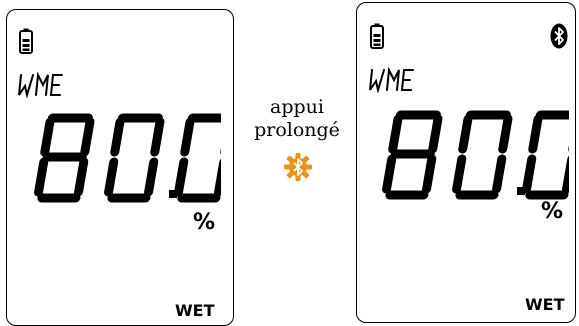 Image resolution: width=579 pixels, height=326 pixels. Describe the element at coordinates (298, 167) in the screenshot. I see `bluetooth-button-icon` at that location.